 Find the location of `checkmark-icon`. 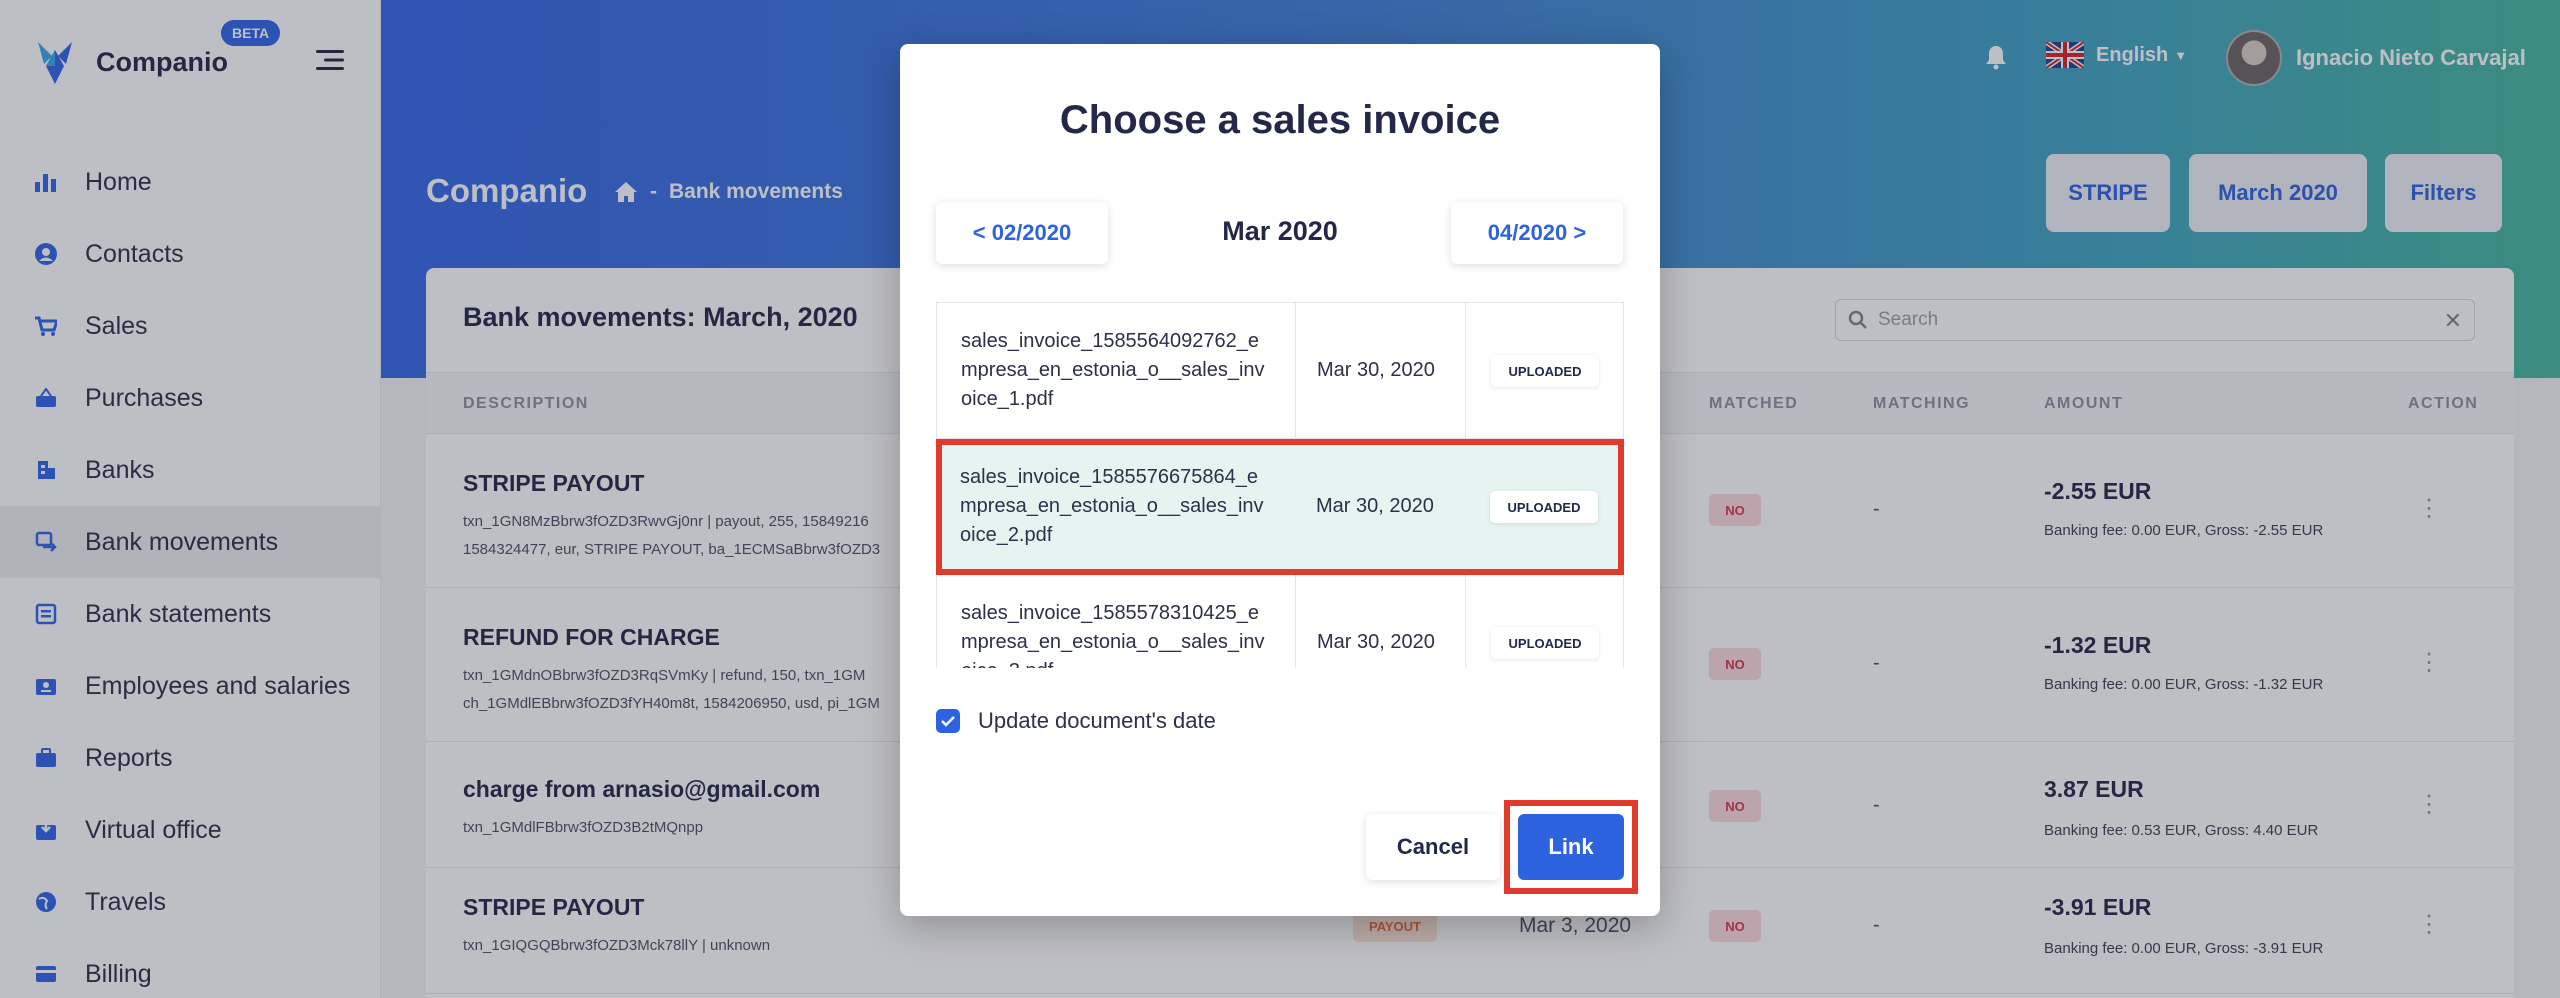

checkmark-icon is located at coordinates (948, 721).